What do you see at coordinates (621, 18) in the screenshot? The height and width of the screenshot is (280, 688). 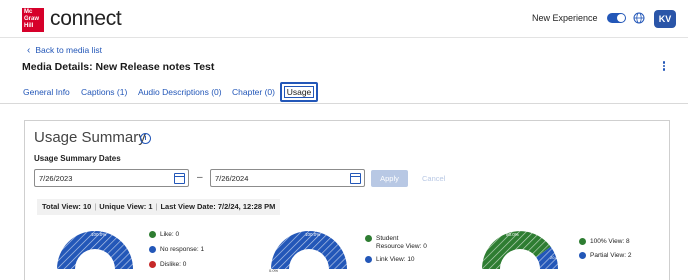 I see `toggle-knob` at bounding box center [621, 18].